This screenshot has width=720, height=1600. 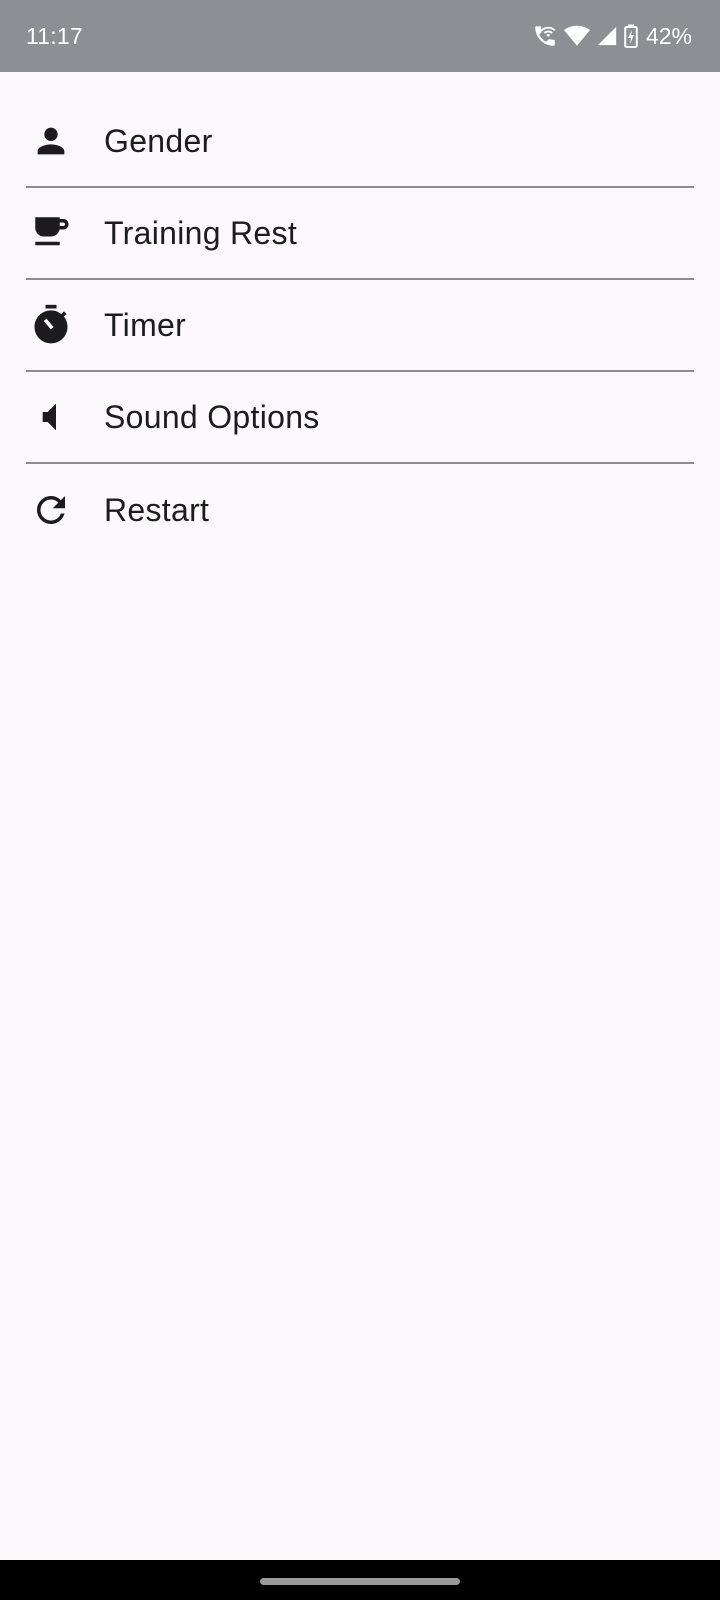 What do you see at coordinates (51, 325) in the screenshot?
I see `stopwatch-icon` at bounding box center [51, 325].